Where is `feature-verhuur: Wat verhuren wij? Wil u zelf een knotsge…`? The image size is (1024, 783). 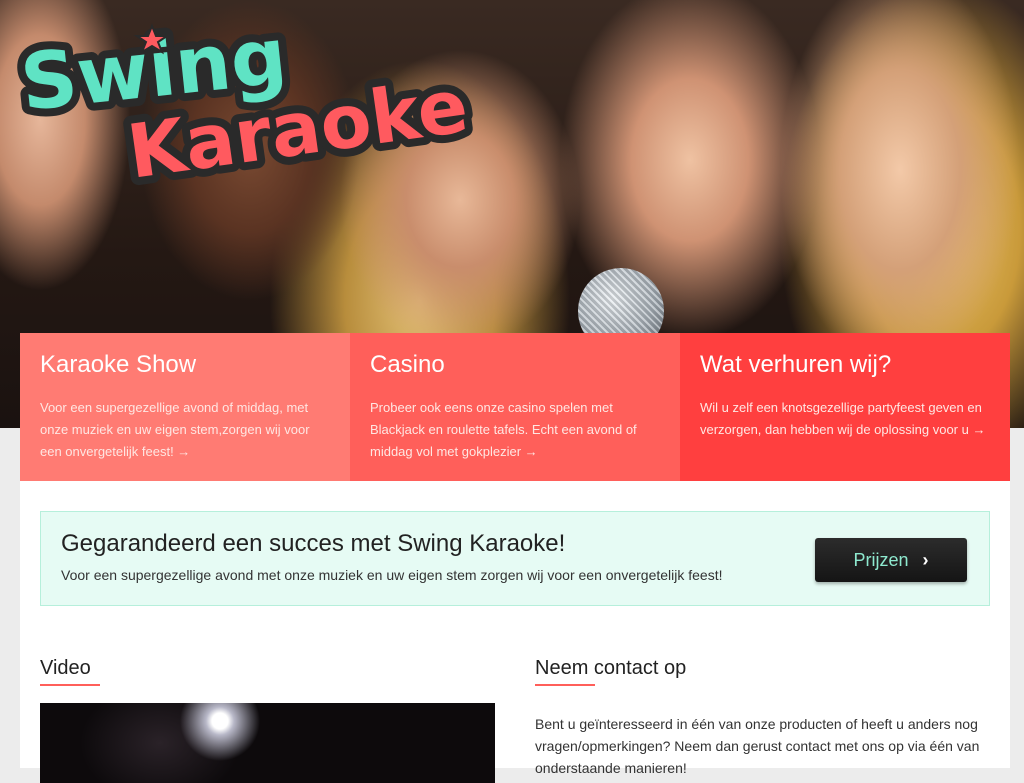 feature-verhuur: Wat verhuren wij? Wil u zelf een knotsge… is located at coordinates (845, 407).